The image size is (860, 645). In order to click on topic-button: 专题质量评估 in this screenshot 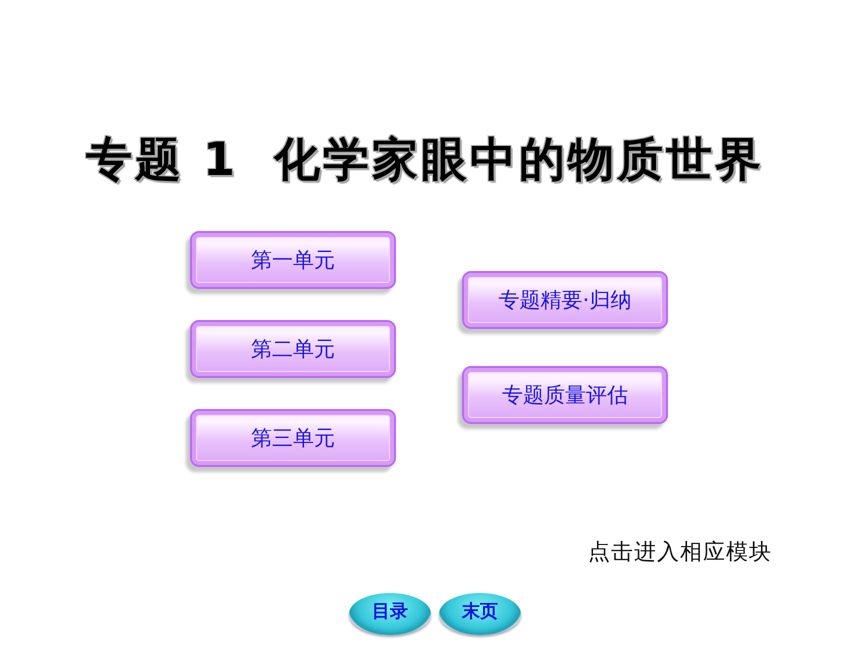, I will do `click(565, 395)`.